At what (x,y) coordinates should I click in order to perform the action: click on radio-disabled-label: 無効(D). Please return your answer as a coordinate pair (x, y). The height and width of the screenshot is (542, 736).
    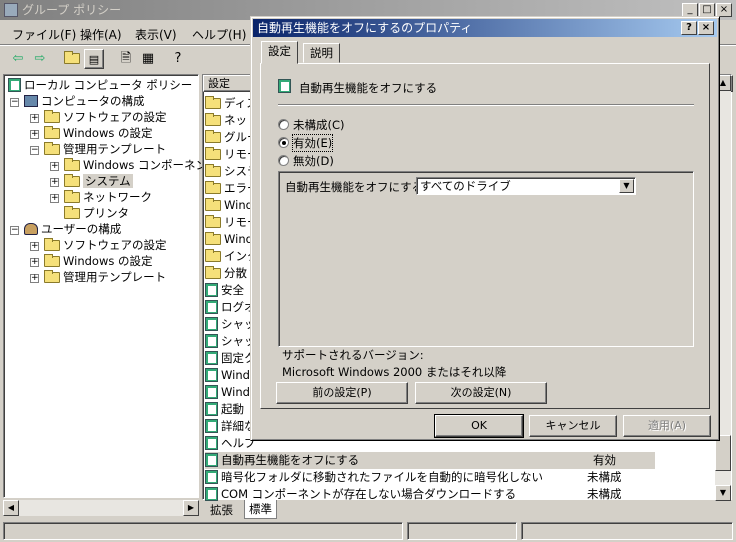
    Looking at the image, I should click on (313, 161).